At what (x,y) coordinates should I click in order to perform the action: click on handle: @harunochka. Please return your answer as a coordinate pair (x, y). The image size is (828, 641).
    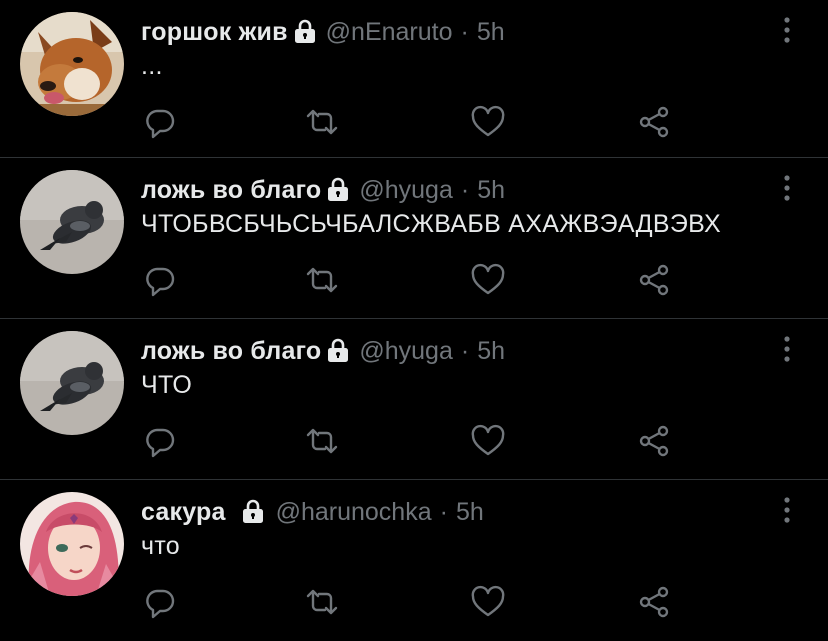
    Looking at the image, I should click on (354, 512).